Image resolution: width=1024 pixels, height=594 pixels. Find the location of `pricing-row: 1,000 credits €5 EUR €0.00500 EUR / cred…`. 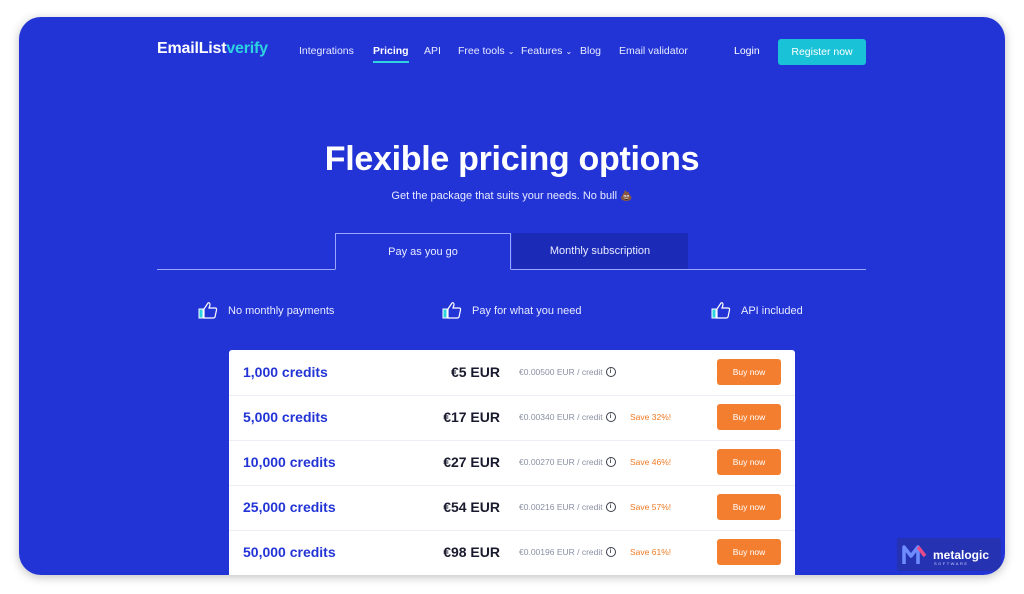

pricing-row: 1,000 credits €5 EUR €0.00500 EUR / cred… is located at coordinates (512, 373).